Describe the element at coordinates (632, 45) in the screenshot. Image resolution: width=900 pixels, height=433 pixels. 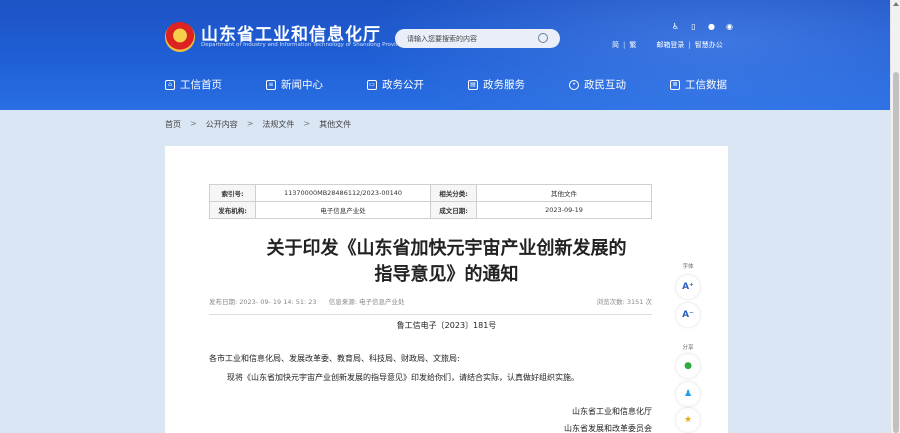
I see `traditional-link: 繁` at that location.